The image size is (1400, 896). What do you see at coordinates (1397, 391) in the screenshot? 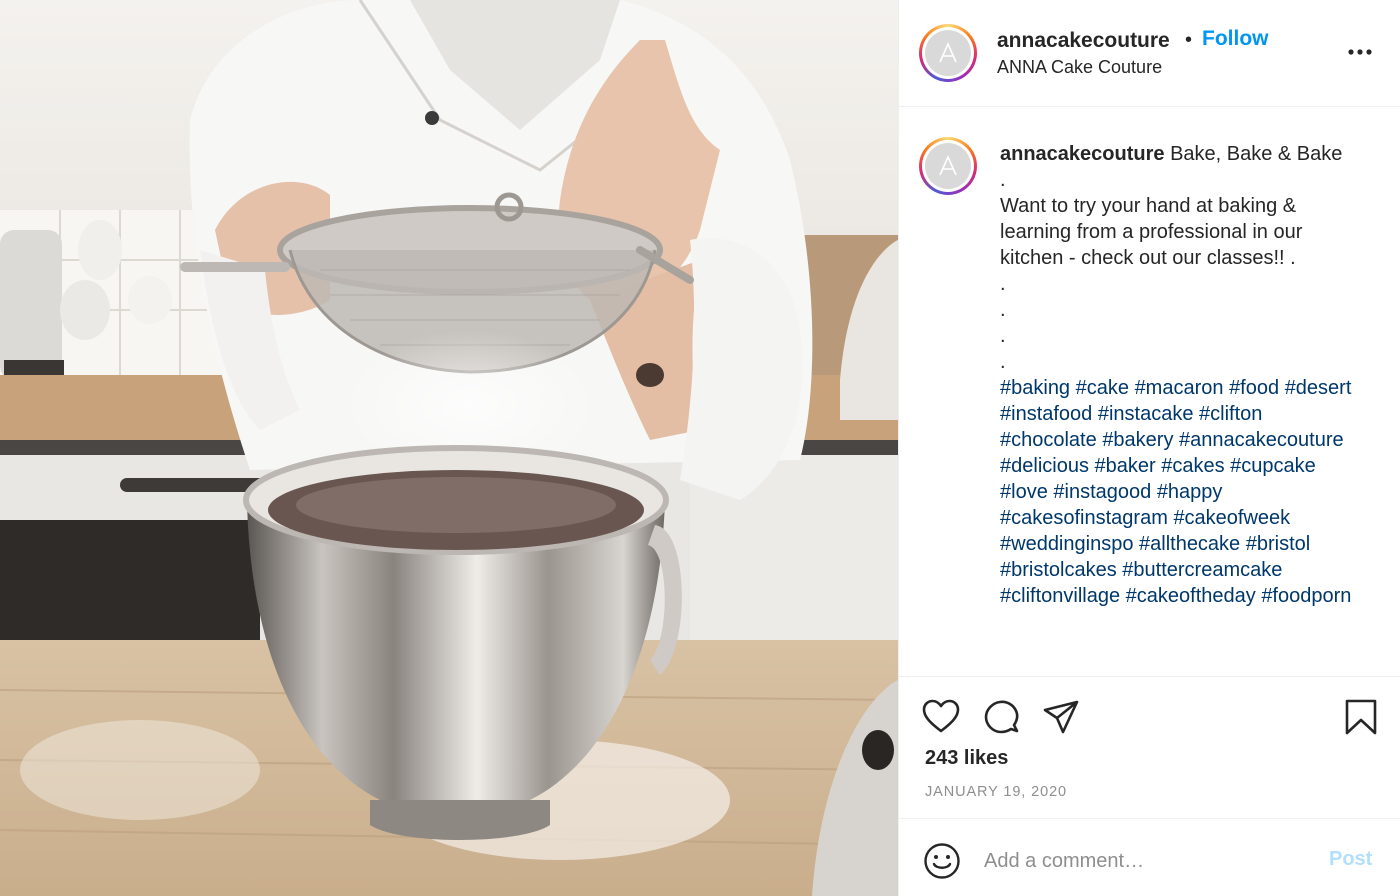
I see `caption-scrollbar` at bounding box center [1397, 391].